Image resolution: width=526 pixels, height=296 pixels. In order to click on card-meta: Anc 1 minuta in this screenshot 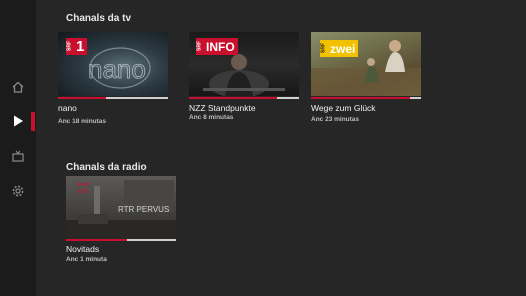, I will do `click(86, 259)`.